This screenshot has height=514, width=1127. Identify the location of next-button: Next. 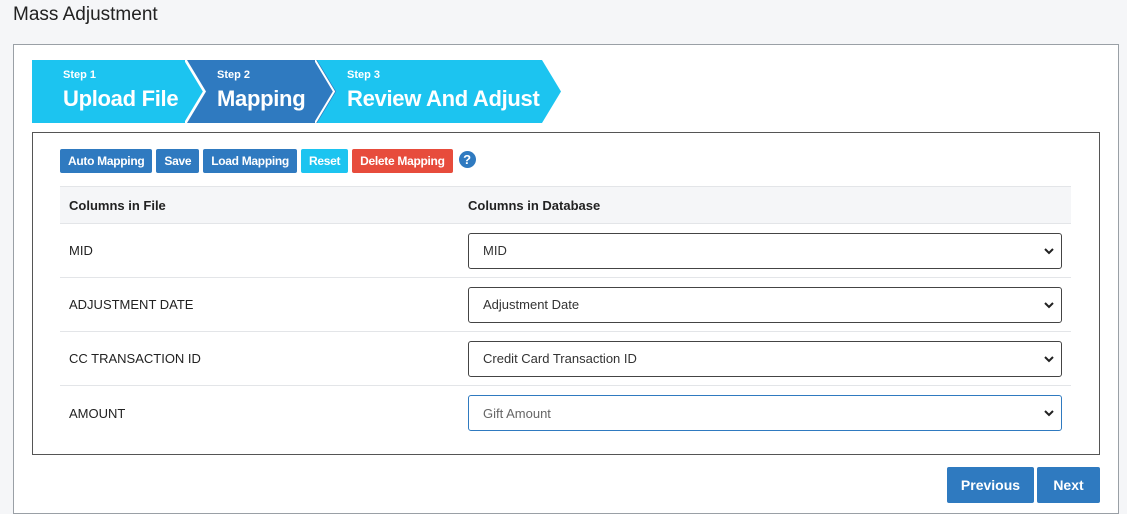
(1068, 485).